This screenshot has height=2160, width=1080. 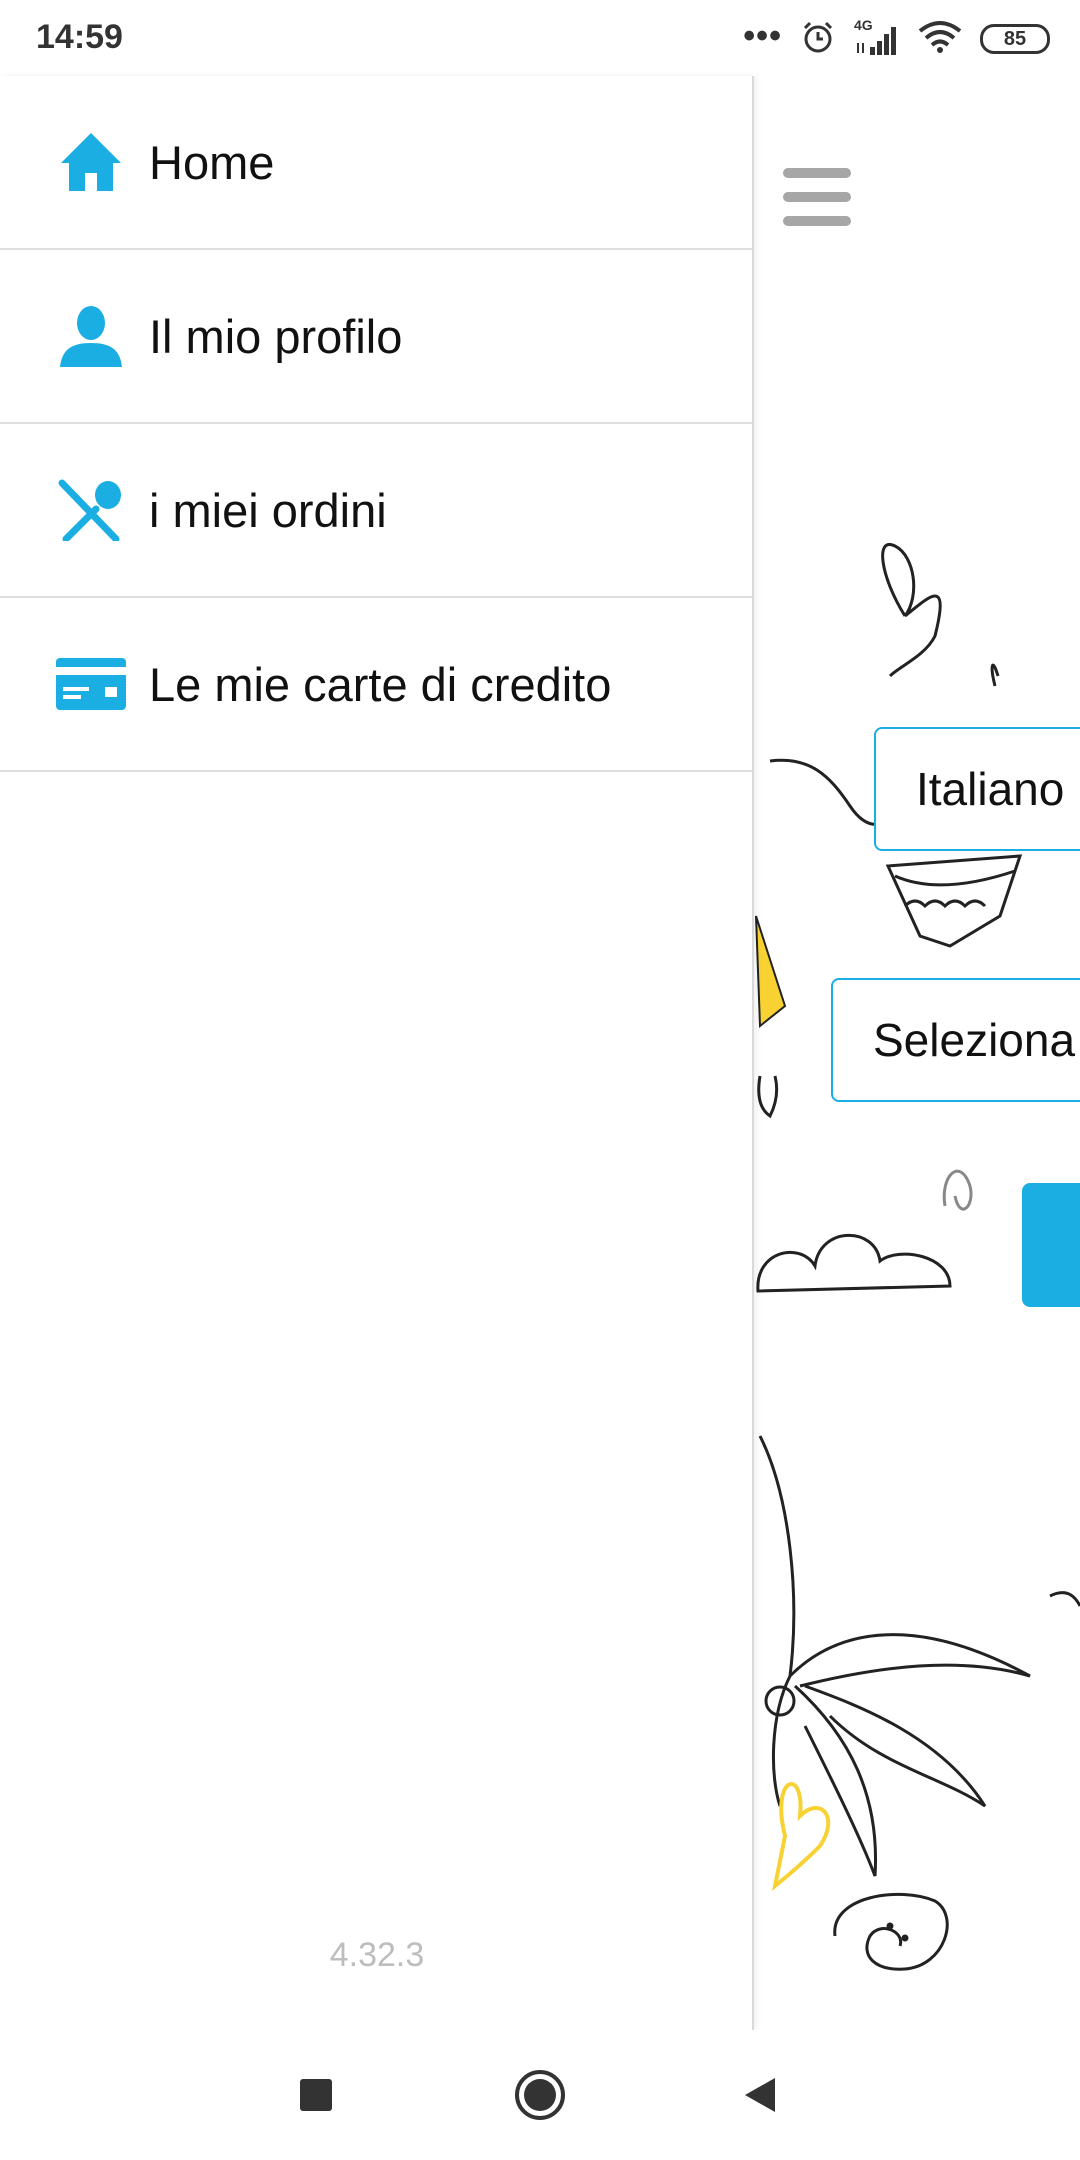 What do you see at coordinates (940, 39) in the screenshot?
I see `wifi-icon` at bounding box center [940, 39].